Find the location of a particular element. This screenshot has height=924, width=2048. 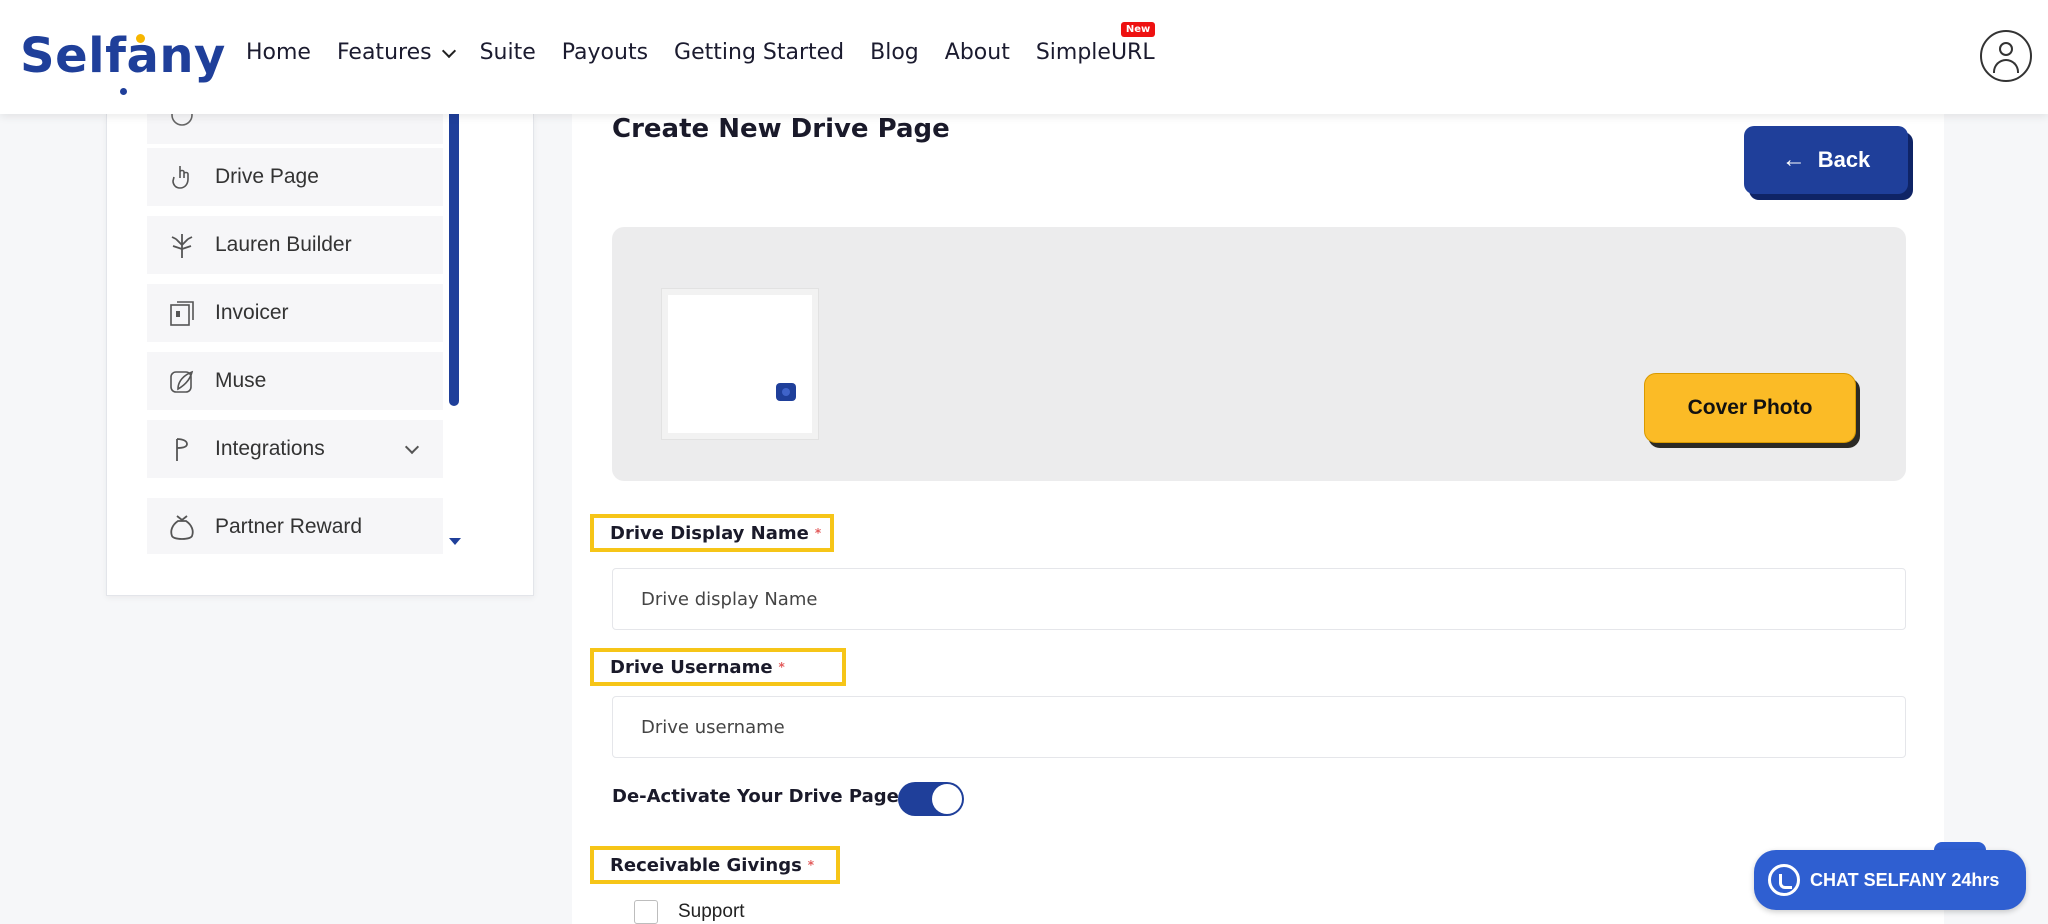

username-label-text: Drive Username is located at coordinates (691, 667).